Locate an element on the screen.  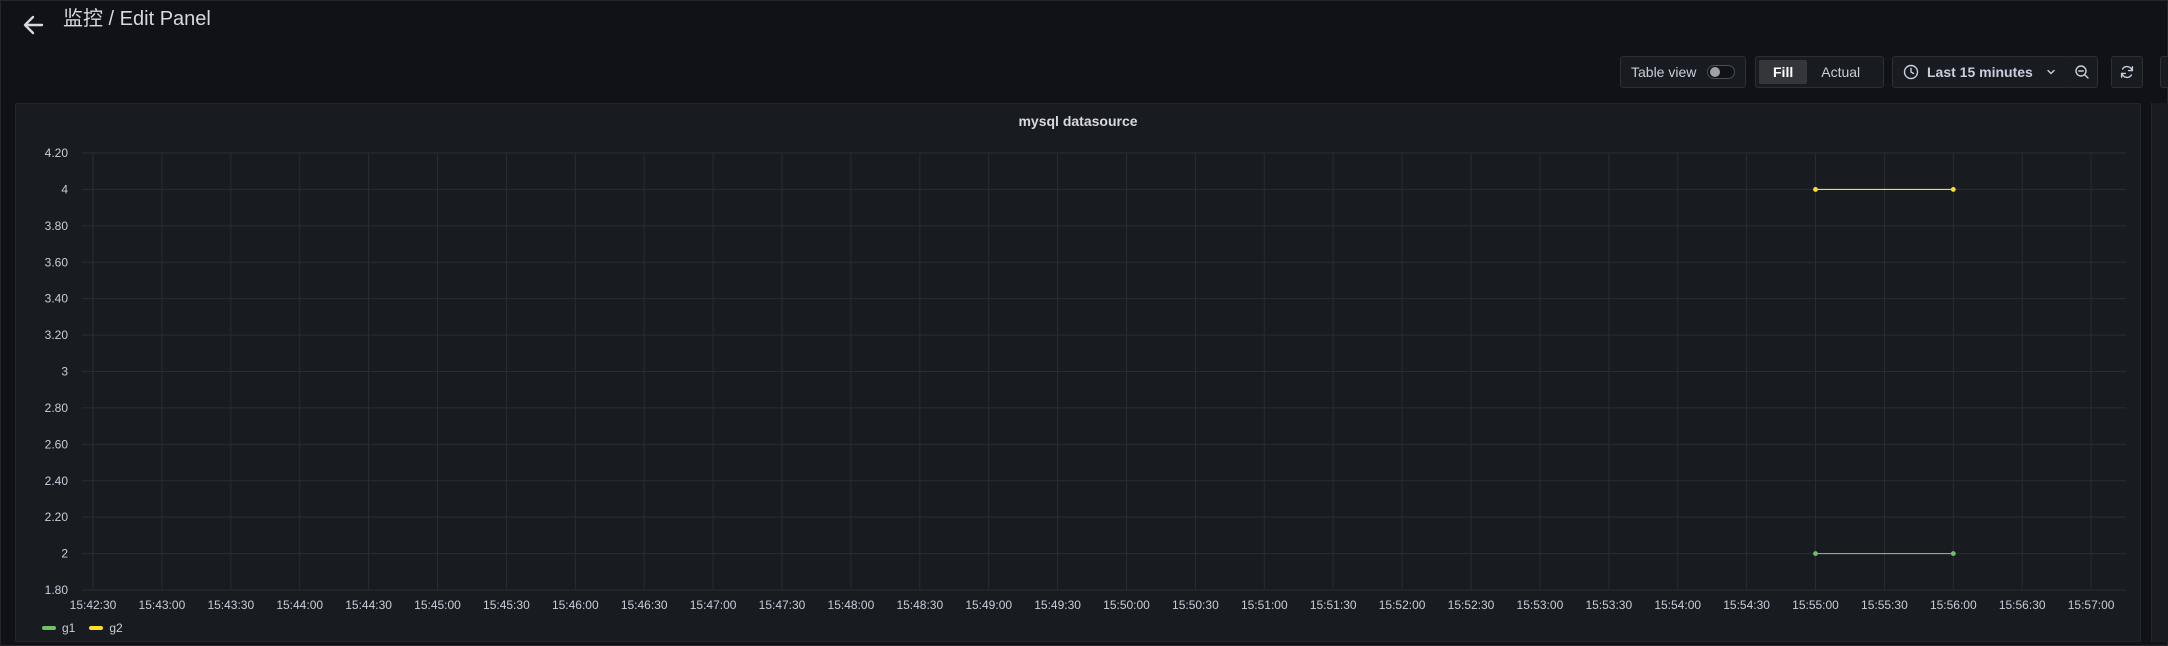
x-tick-label: 15:46:30 is located at coordinates (644, 603).